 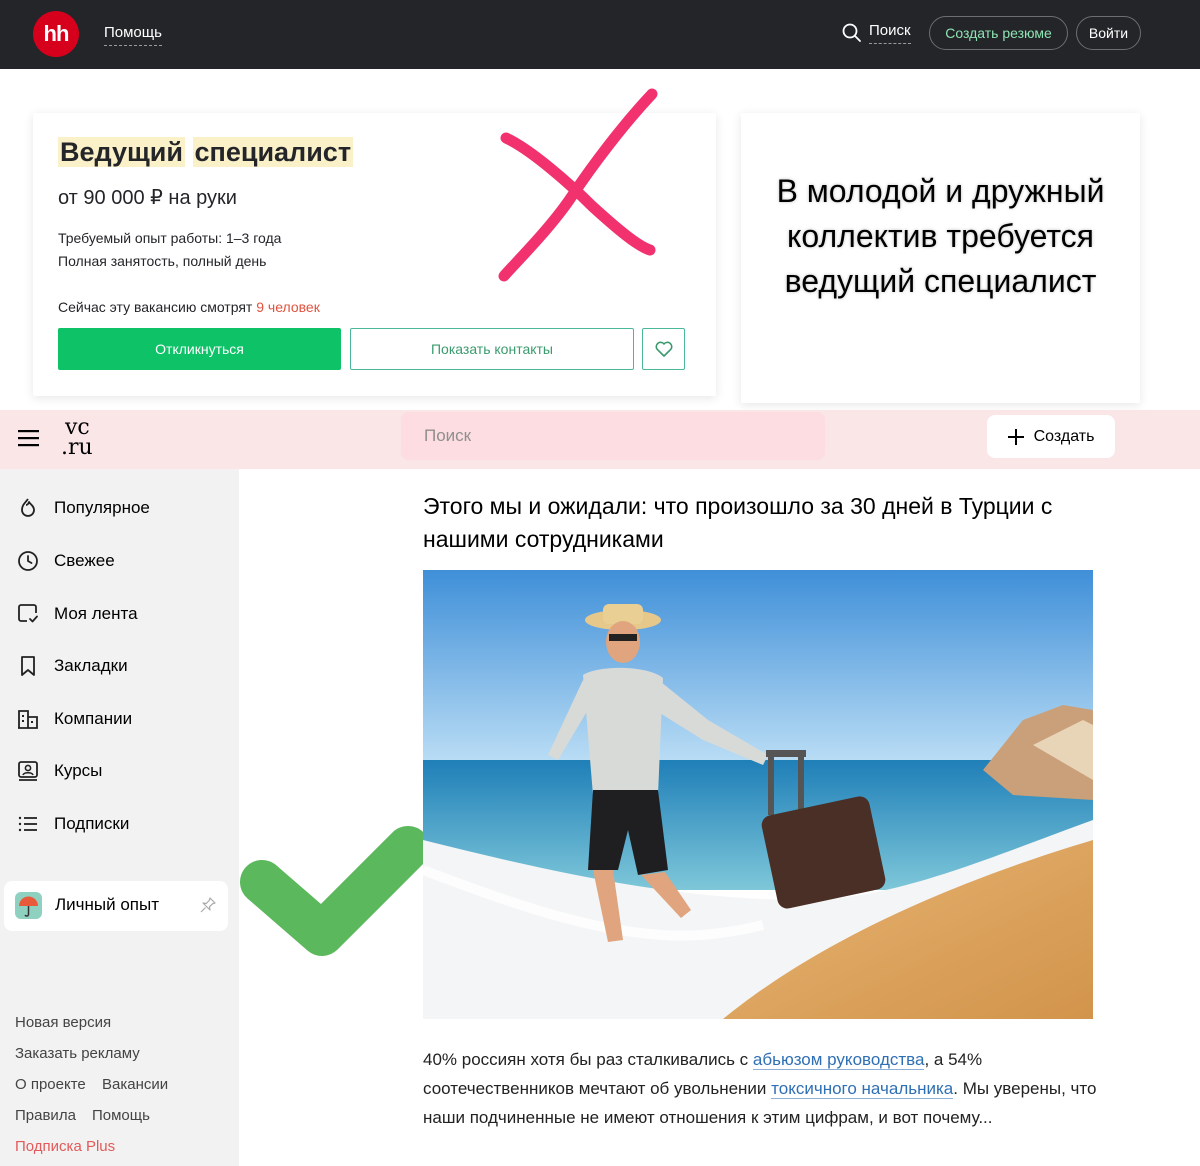 I want to click on cross-mark-icon, so click(x=578, y=185).